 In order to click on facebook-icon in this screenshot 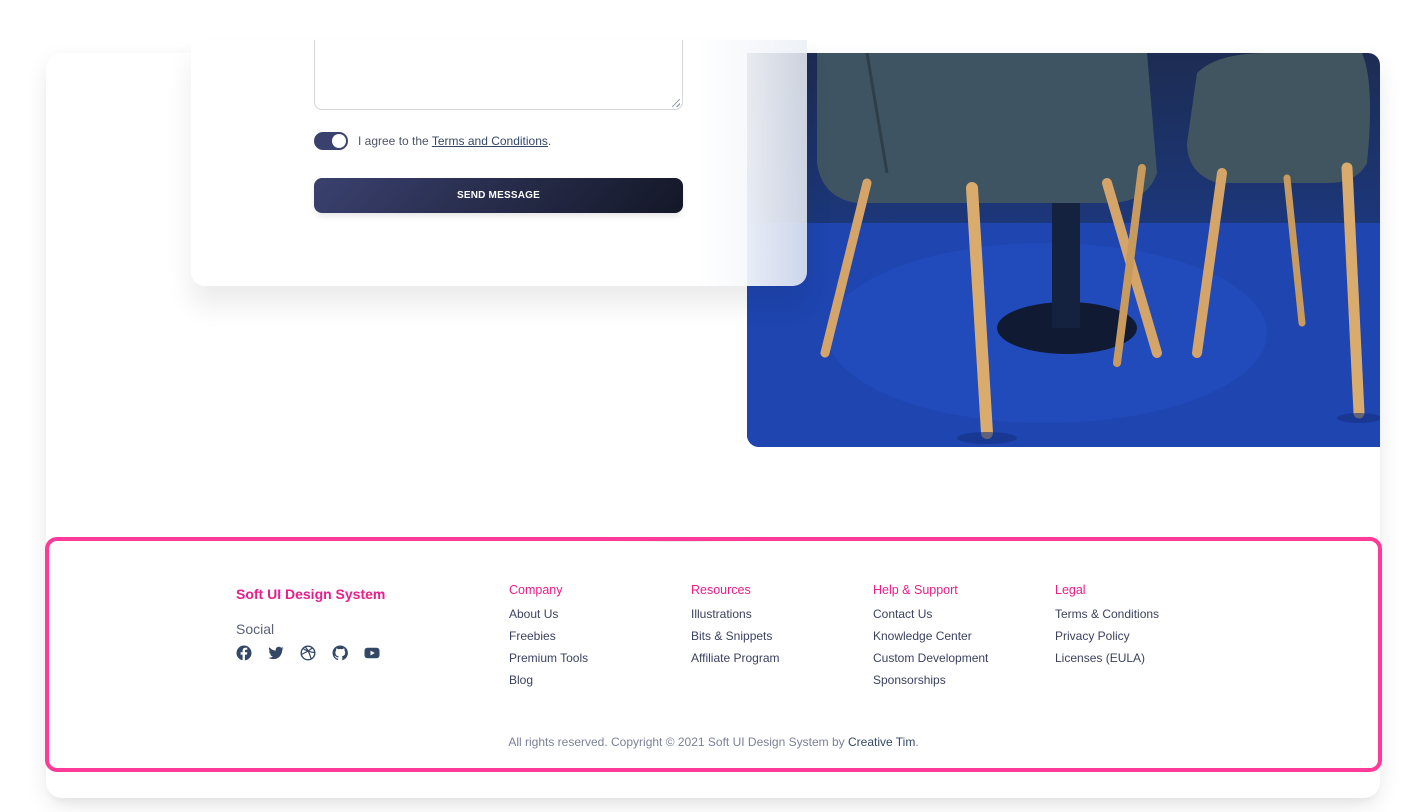, I will do `click(244, 653)`.